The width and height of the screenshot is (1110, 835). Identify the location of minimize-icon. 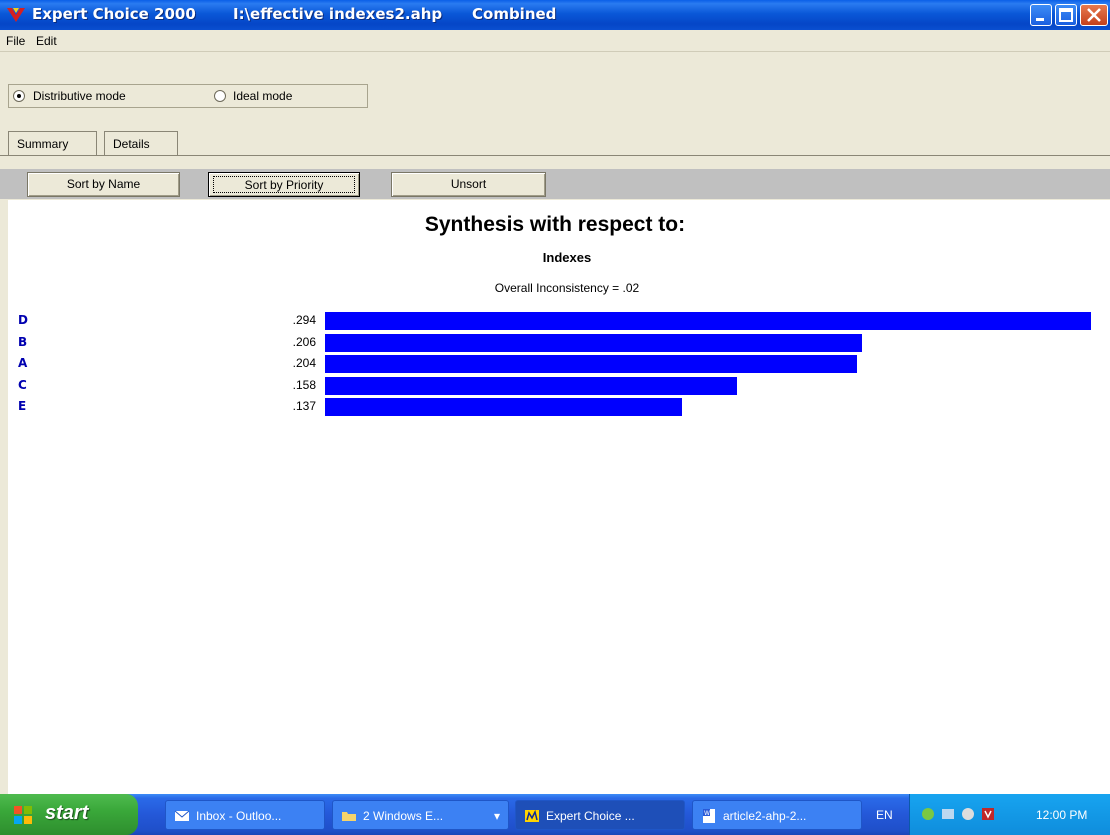
(1040, 19).